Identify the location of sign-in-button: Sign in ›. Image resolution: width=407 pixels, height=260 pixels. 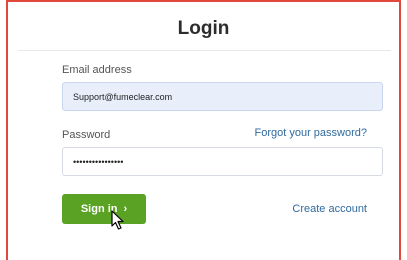
(104, 209).